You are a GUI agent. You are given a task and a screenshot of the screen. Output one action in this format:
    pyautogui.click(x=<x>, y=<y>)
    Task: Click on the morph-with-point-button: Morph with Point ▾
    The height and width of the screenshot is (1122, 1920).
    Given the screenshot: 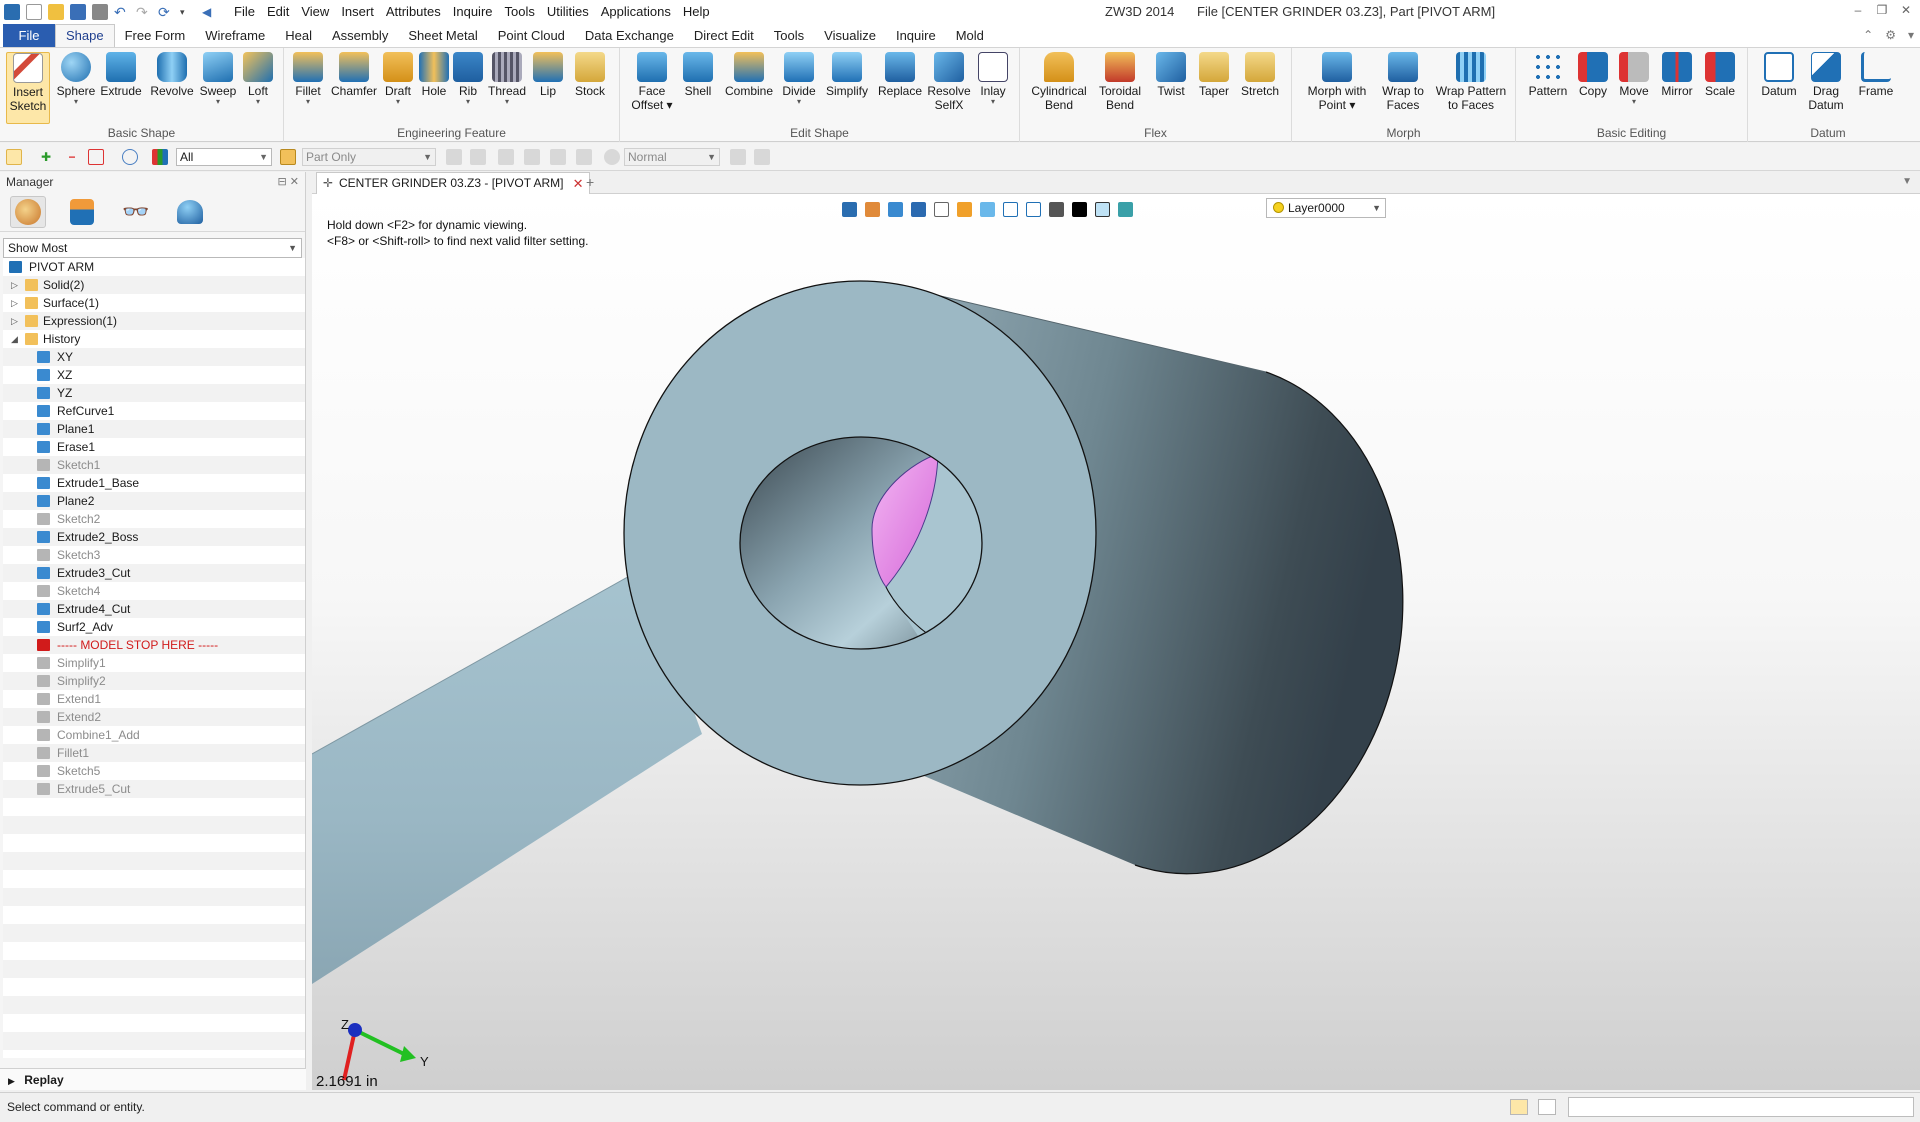 What is the action you would take?
    pyautogui.click(x=1337, y=82)
    